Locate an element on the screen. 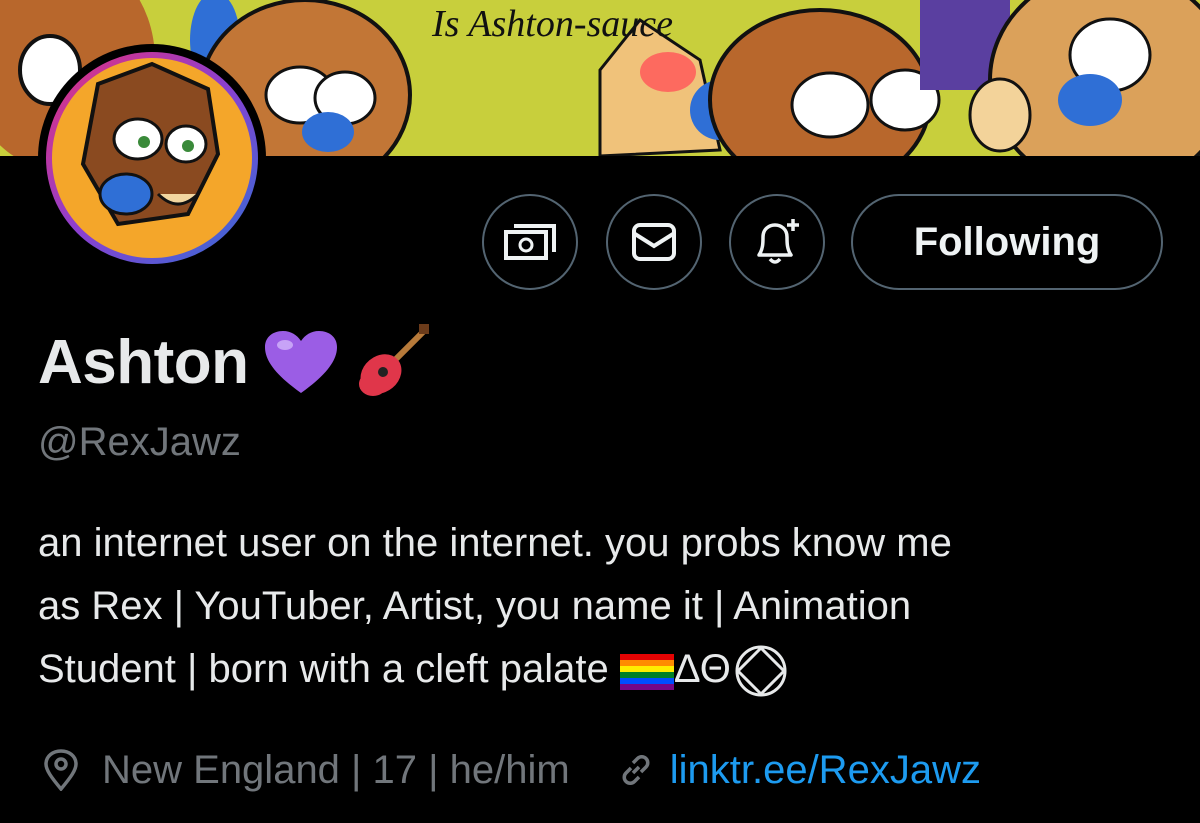 The height and width of the screenshot is (823, 1200). bio-line-3-text: Student | born with a cleft palate is located at coordinates (329, 669).